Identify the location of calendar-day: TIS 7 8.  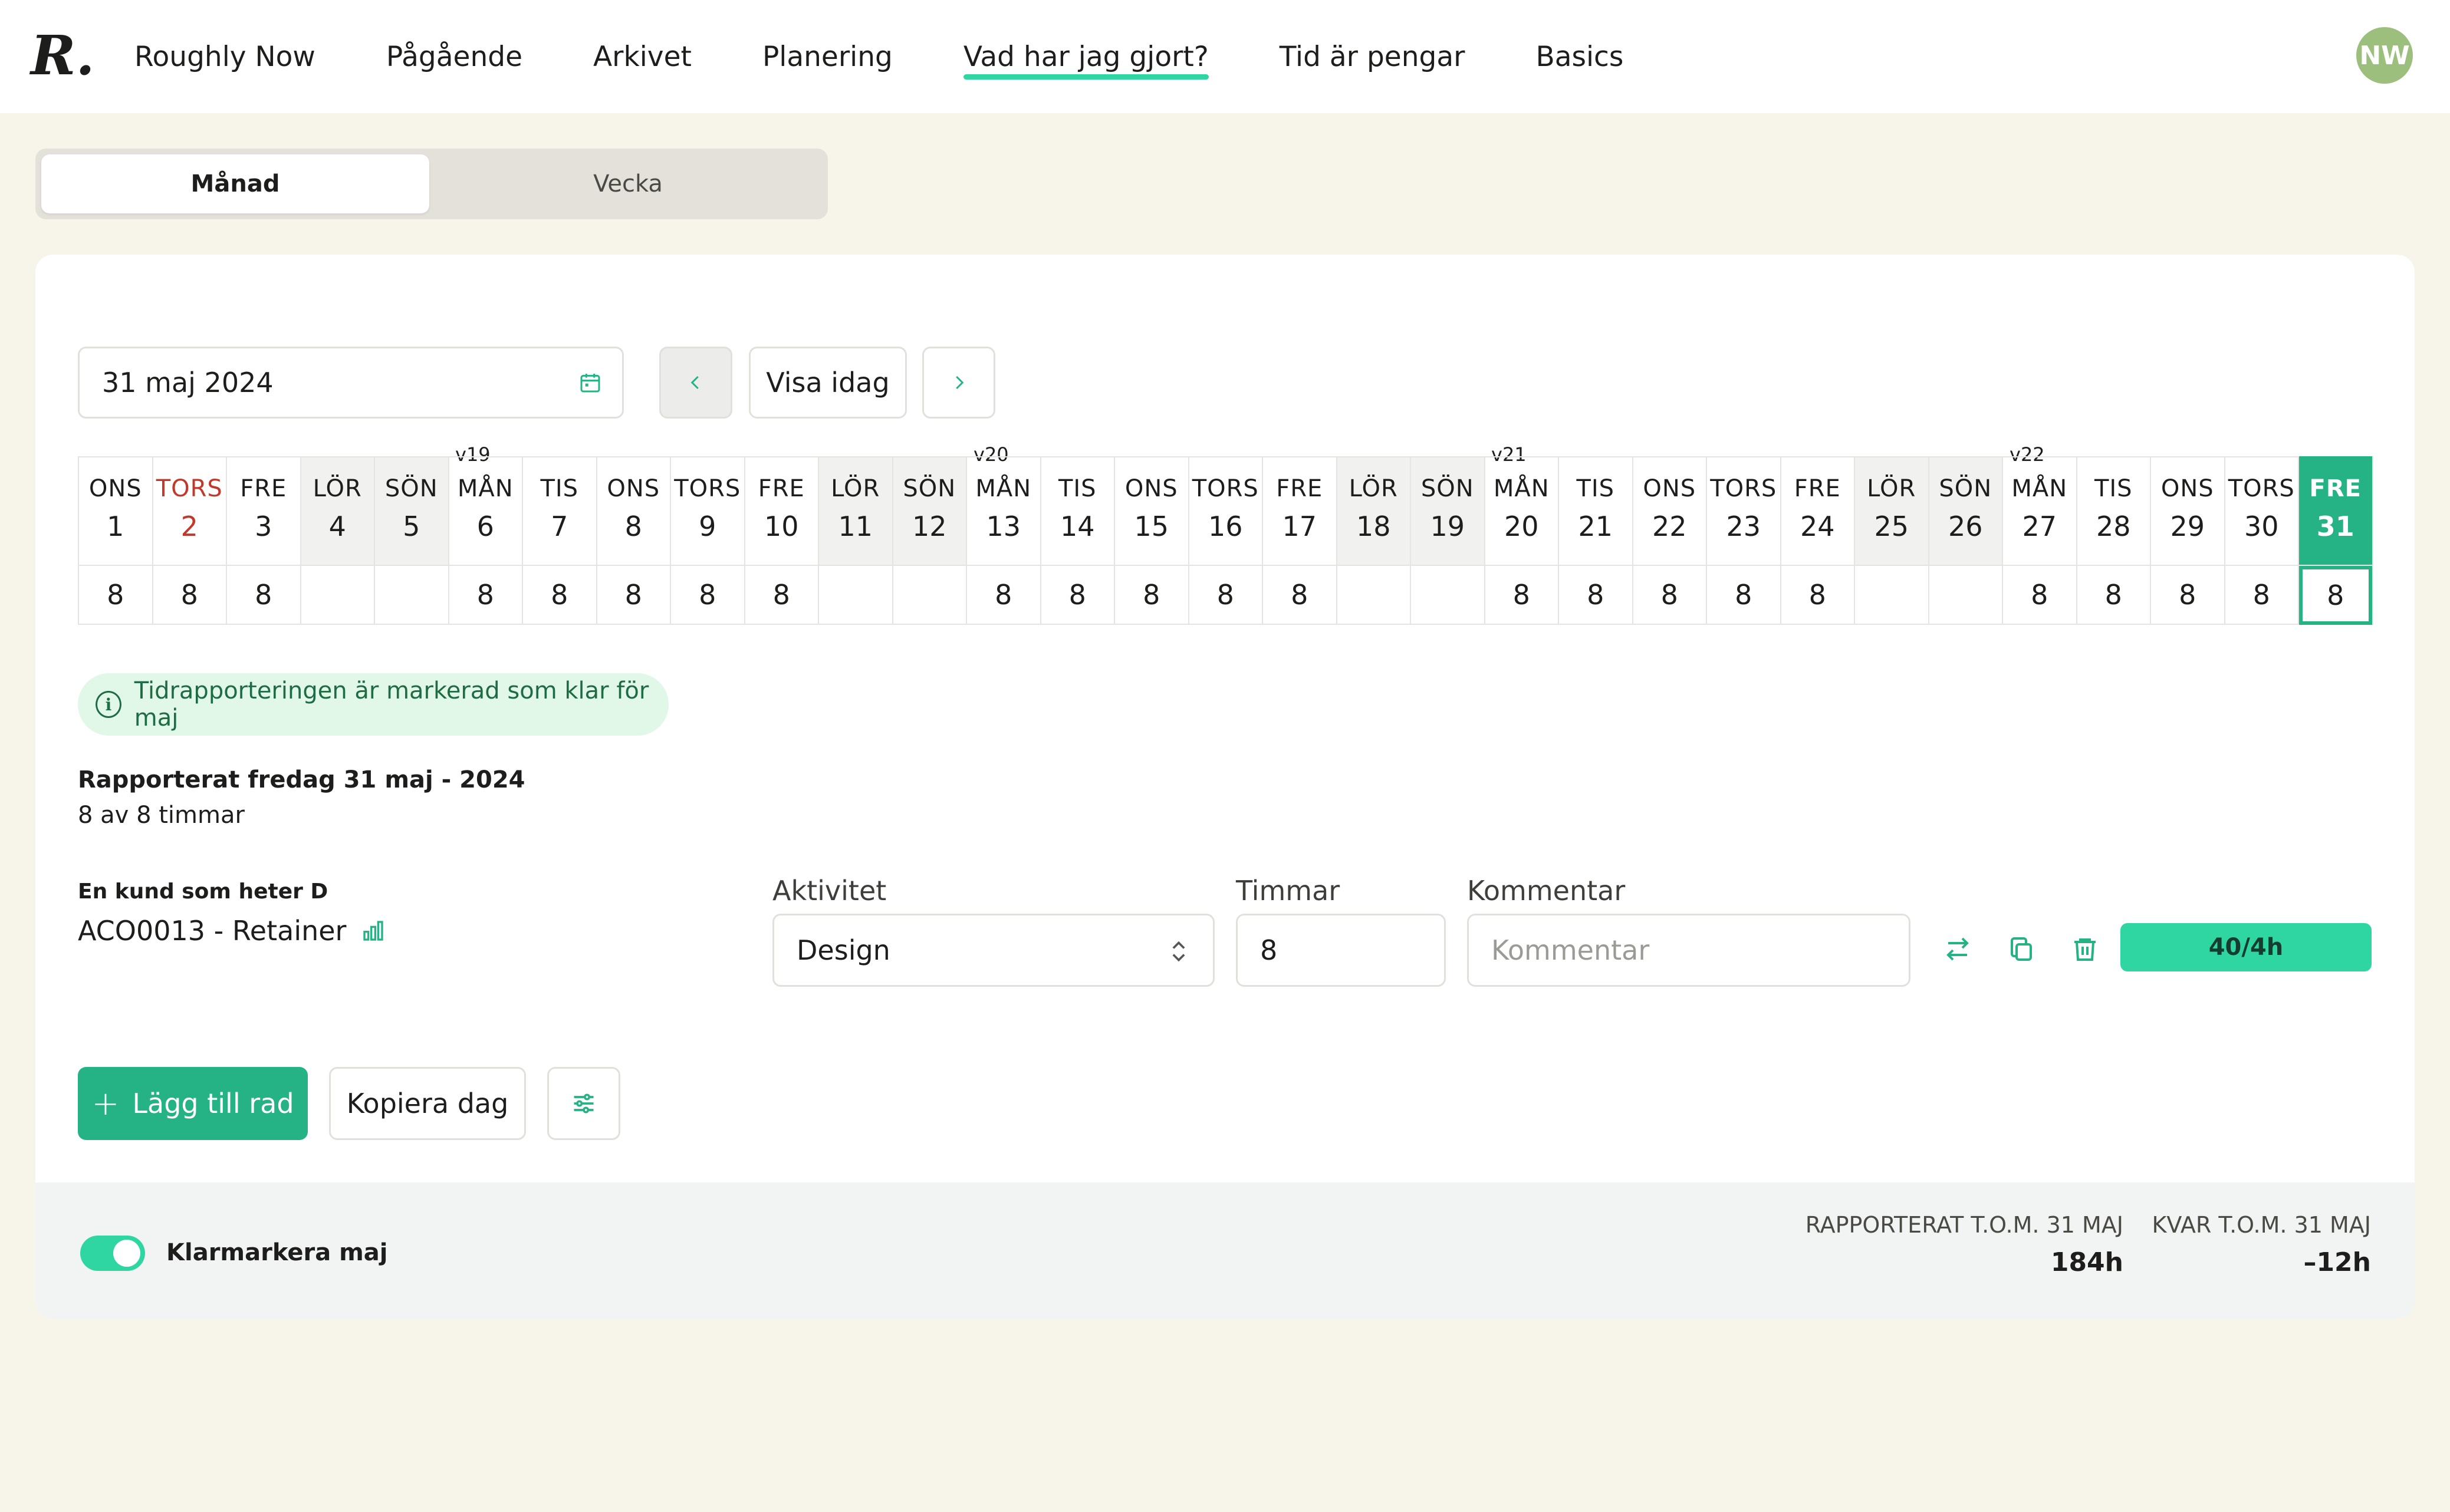
(560, 540).